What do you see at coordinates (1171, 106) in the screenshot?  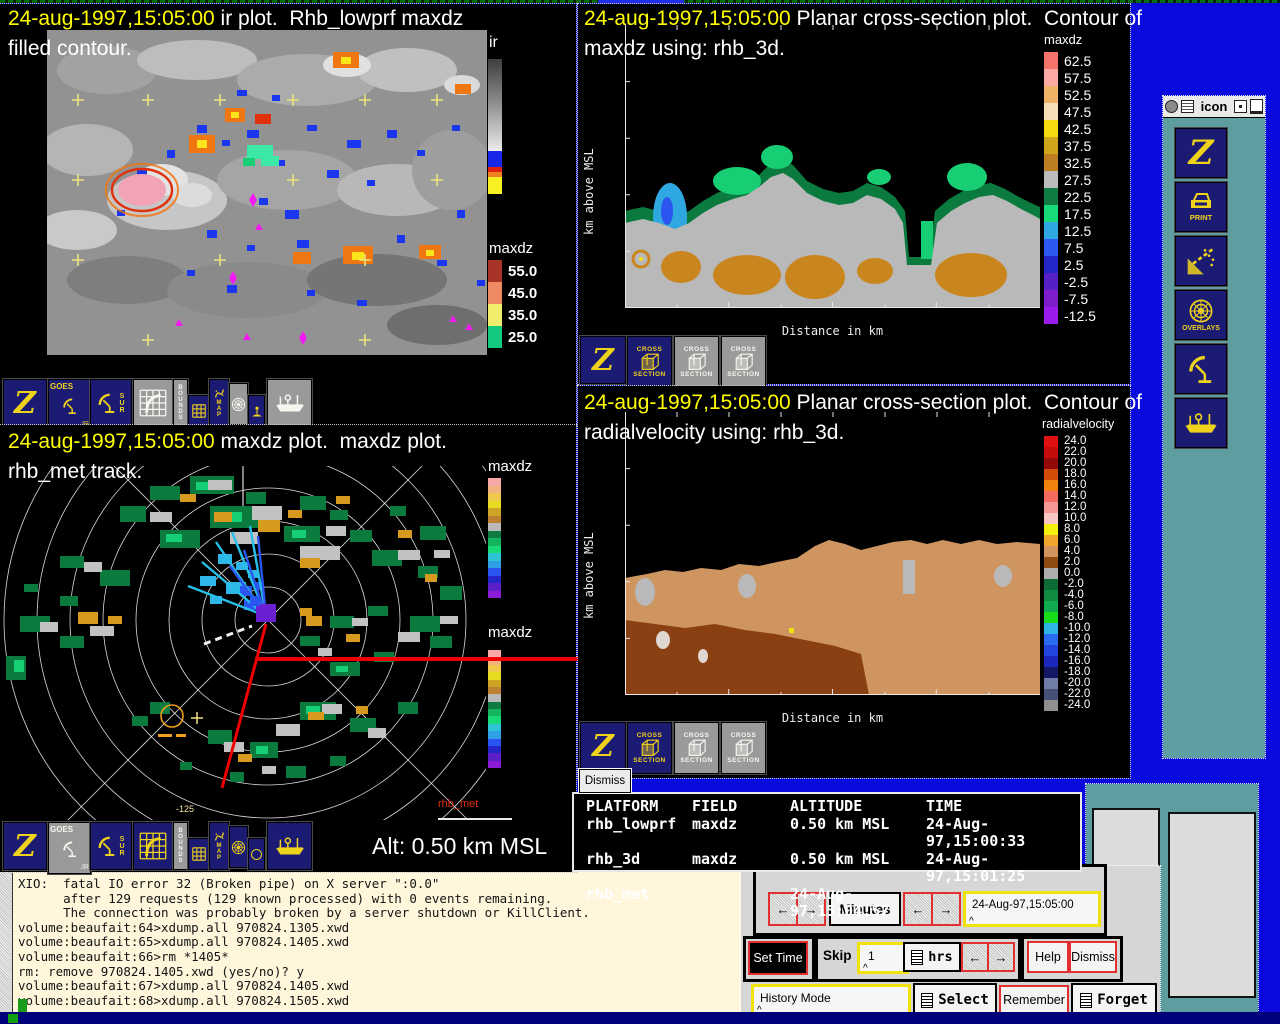 I see `window-menu-icon` at bounding box center [1171, 106].